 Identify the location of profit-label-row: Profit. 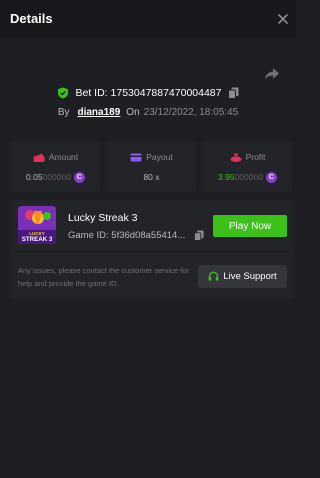
(247, 157).